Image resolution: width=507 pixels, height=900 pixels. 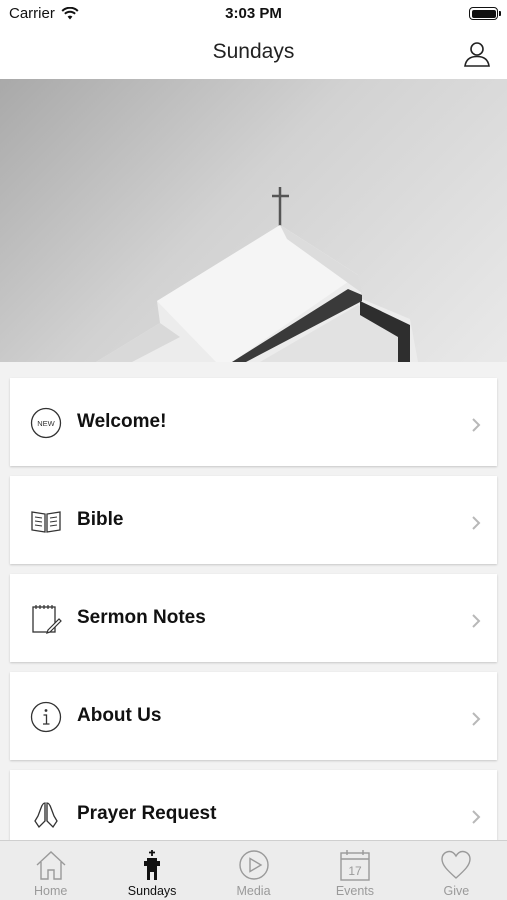 I want to click on tab-label: Home, so click(x=51, y=891).